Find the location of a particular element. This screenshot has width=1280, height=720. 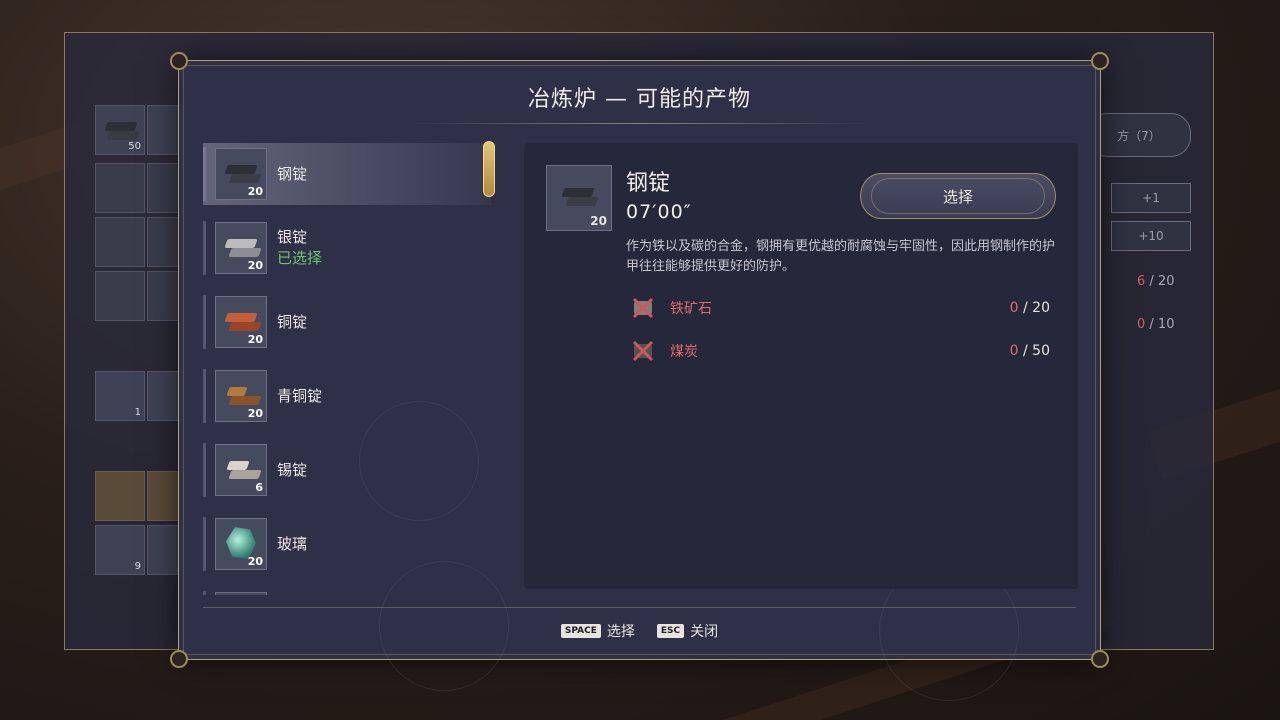

add-ten-button: +10 is located at coordinates (1151, 236).